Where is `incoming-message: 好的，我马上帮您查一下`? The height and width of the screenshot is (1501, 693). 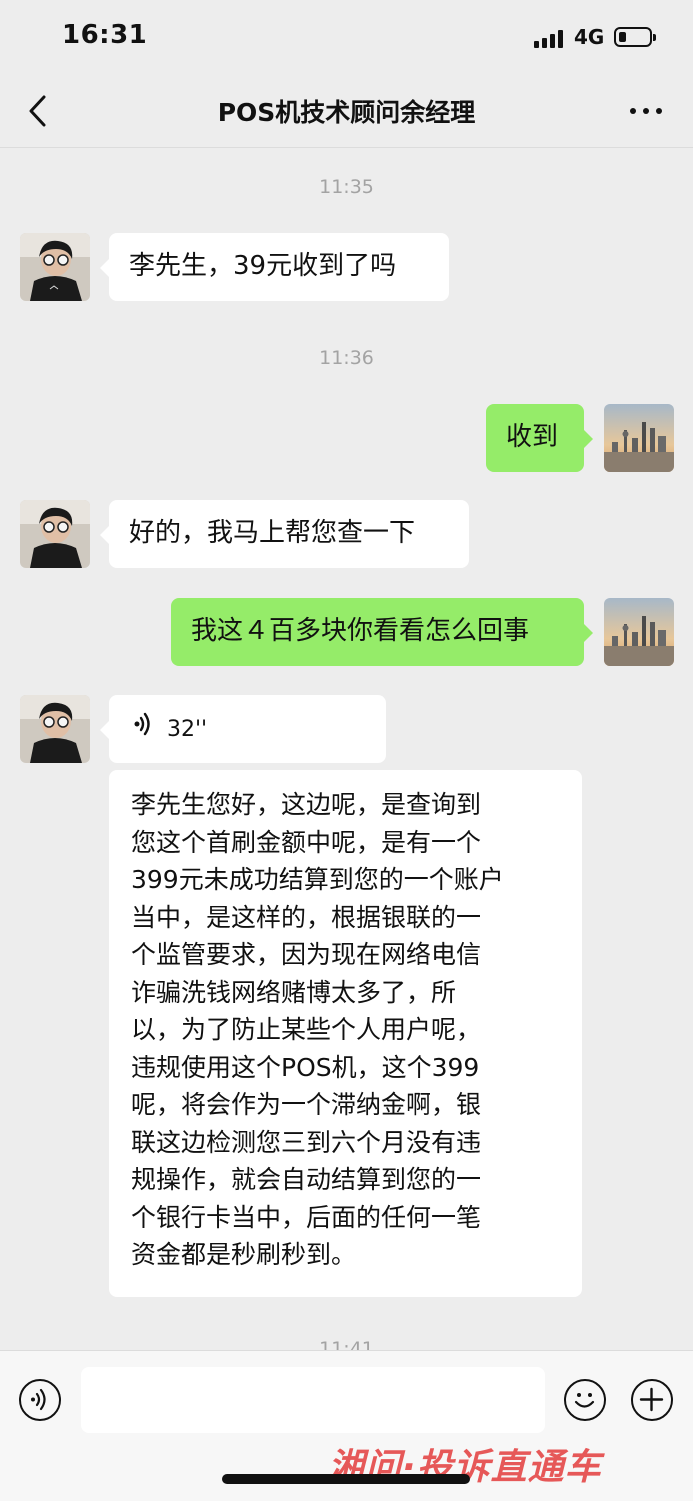 incoming-message: 好的，我马上帮您查一下 is located at coordinates (284, 534).